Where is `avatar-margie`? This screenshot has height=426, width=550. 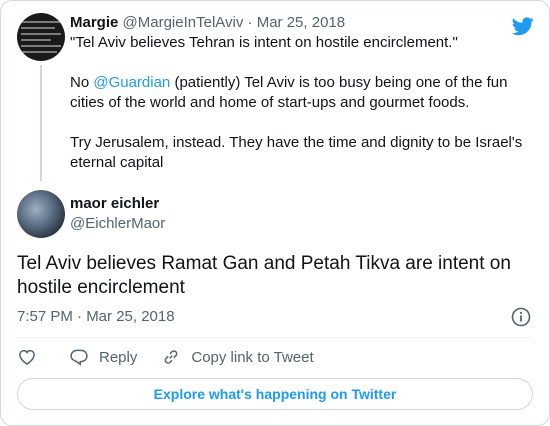 avatar-margie is located at coordinates (41, 37).